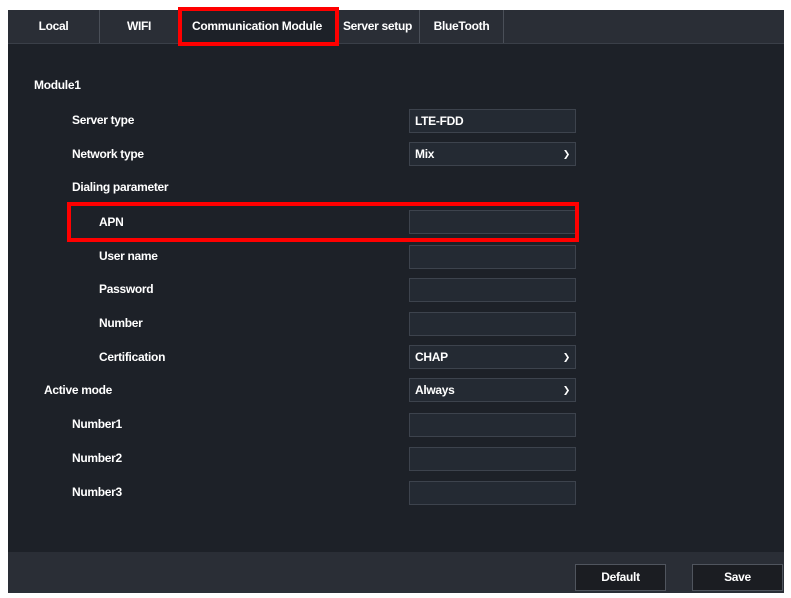 Image resolution: width=791 pixels, height=598 pixels. What do you see at coordinates (431, 357) in the screenshot?
I see `certification-value: CHAP` at bounding box center [431, 357].